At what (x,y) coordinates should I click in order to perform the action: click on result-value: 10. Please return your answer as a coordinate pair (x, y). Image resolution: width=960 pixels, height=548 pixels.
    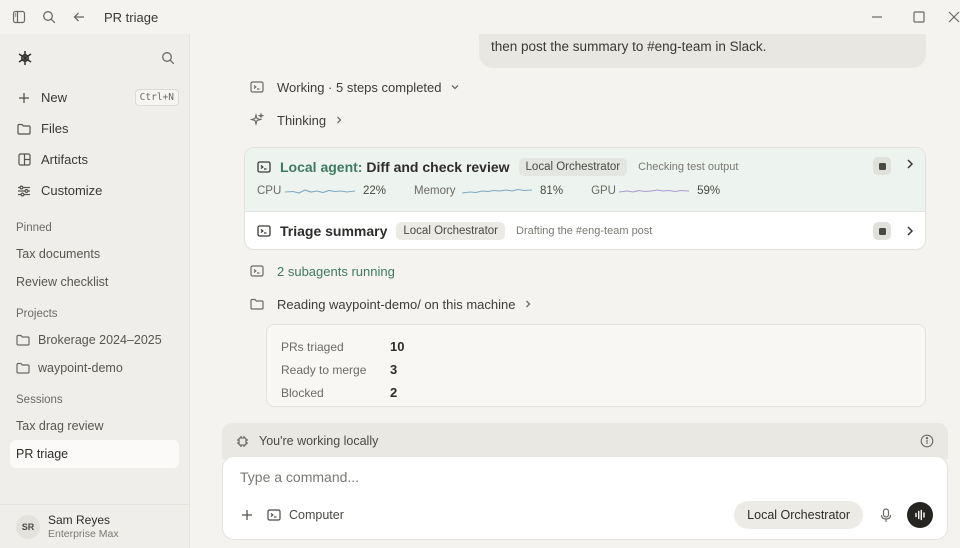
    Looking at the image, I should click on (397, 346).